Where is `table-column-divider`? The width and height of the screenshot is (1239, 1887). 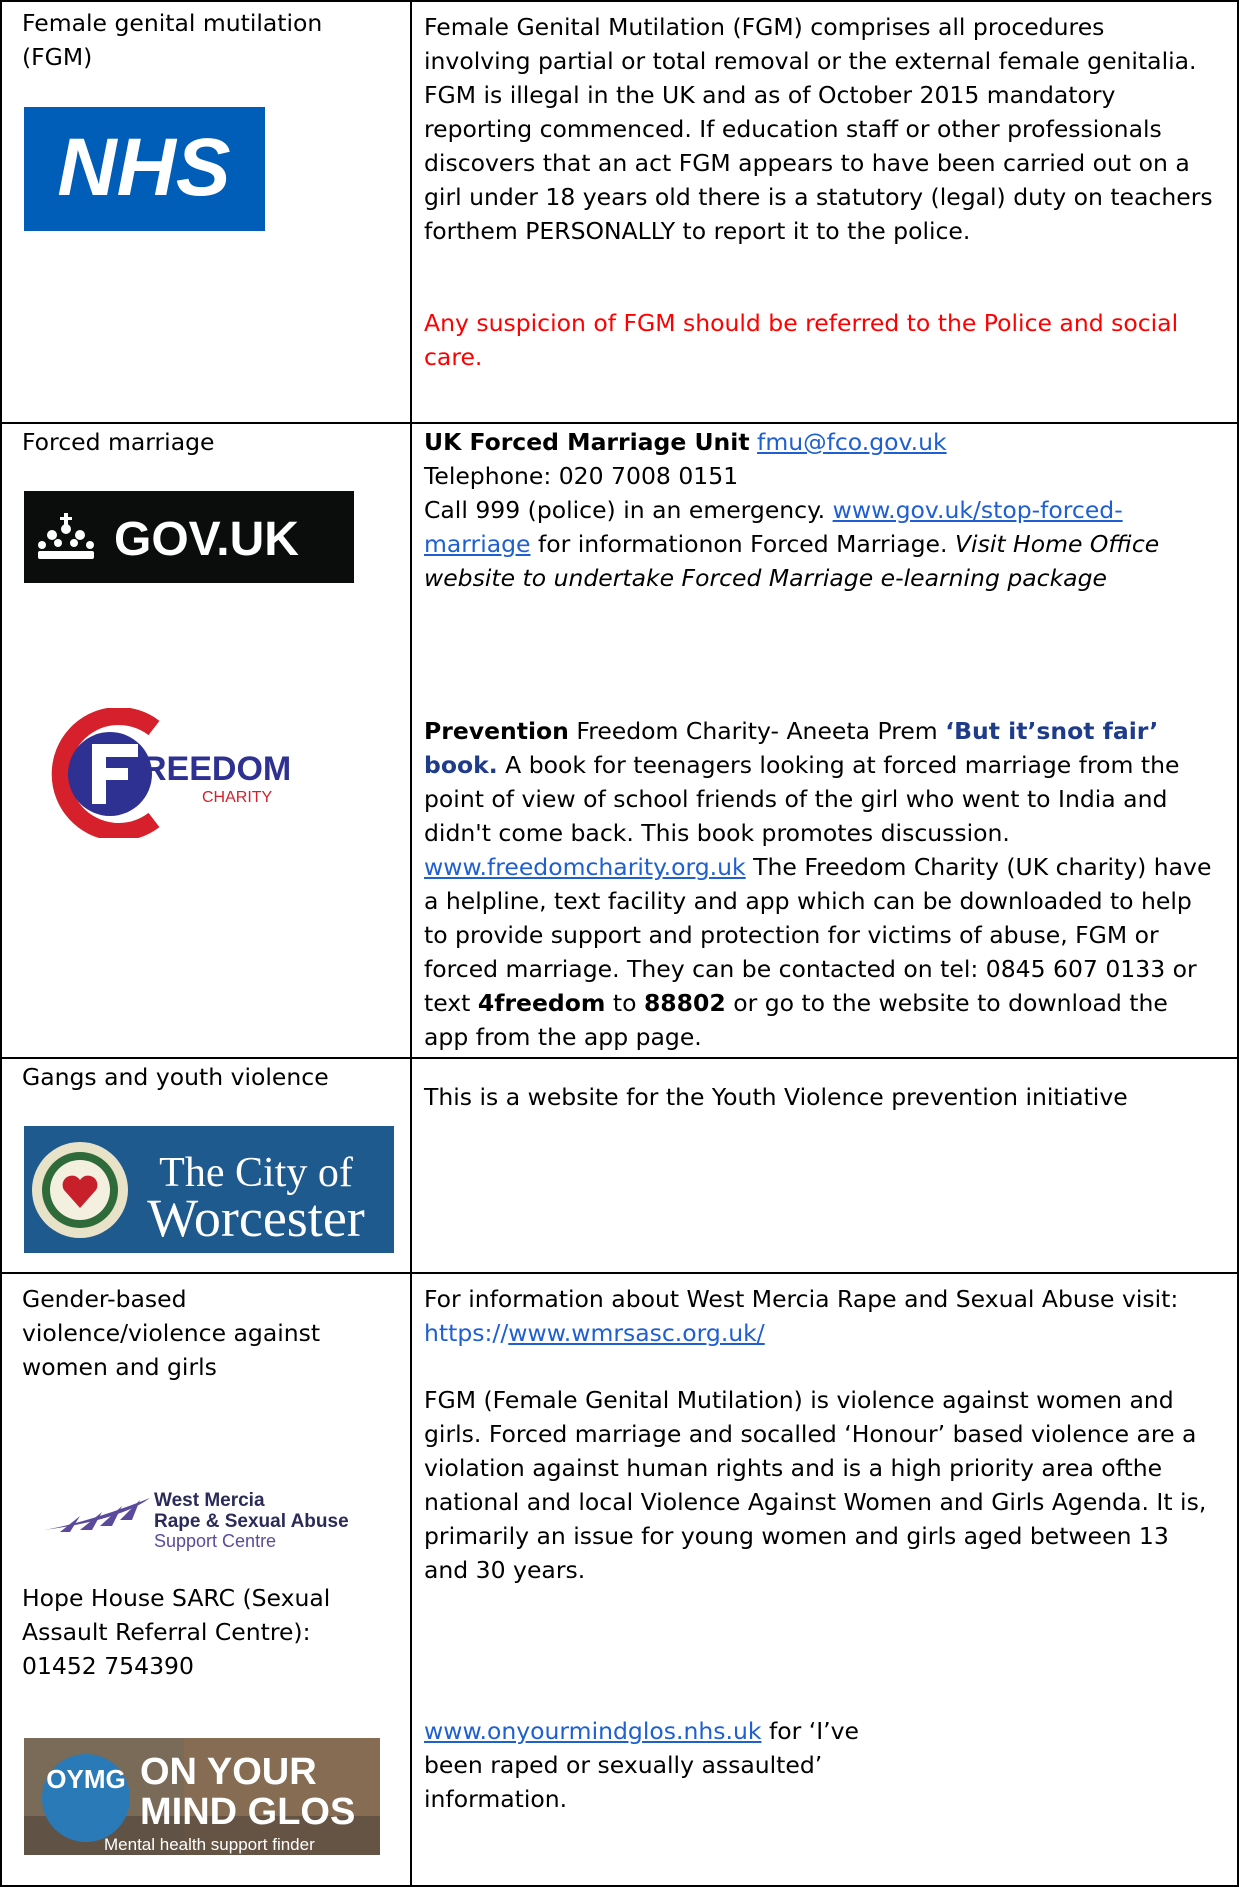
table-column-divider is located at coordinates (411, 943).